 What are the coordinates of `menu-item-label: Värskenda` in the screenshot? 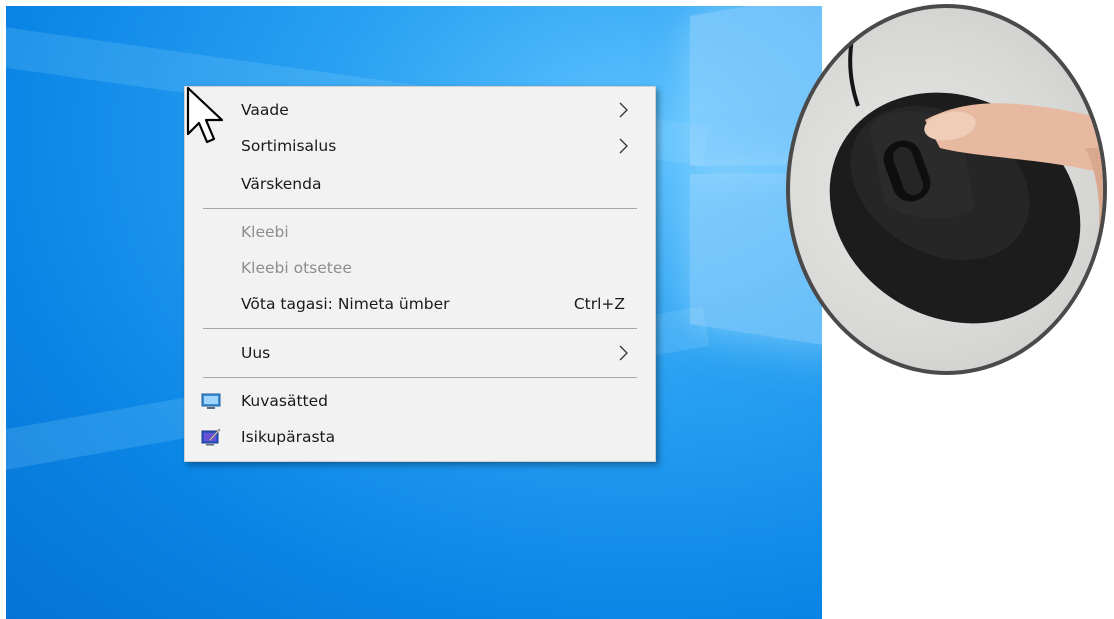 It's located at (281, 184).